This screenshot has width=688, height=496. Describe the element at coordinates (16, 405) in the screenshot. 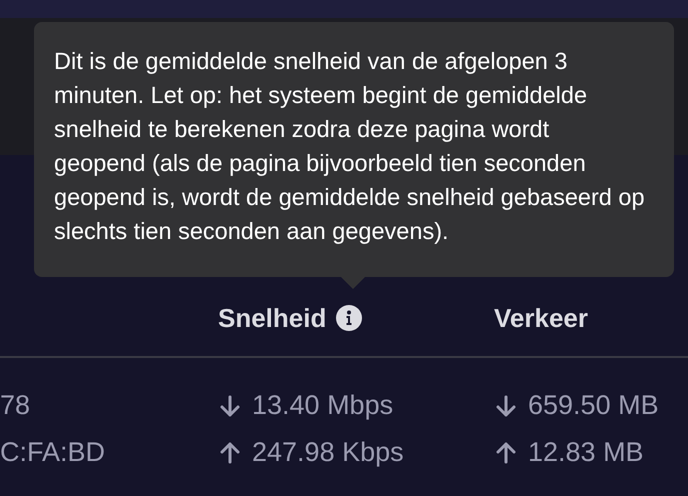

I see `table-cell-text: 78` at that location.